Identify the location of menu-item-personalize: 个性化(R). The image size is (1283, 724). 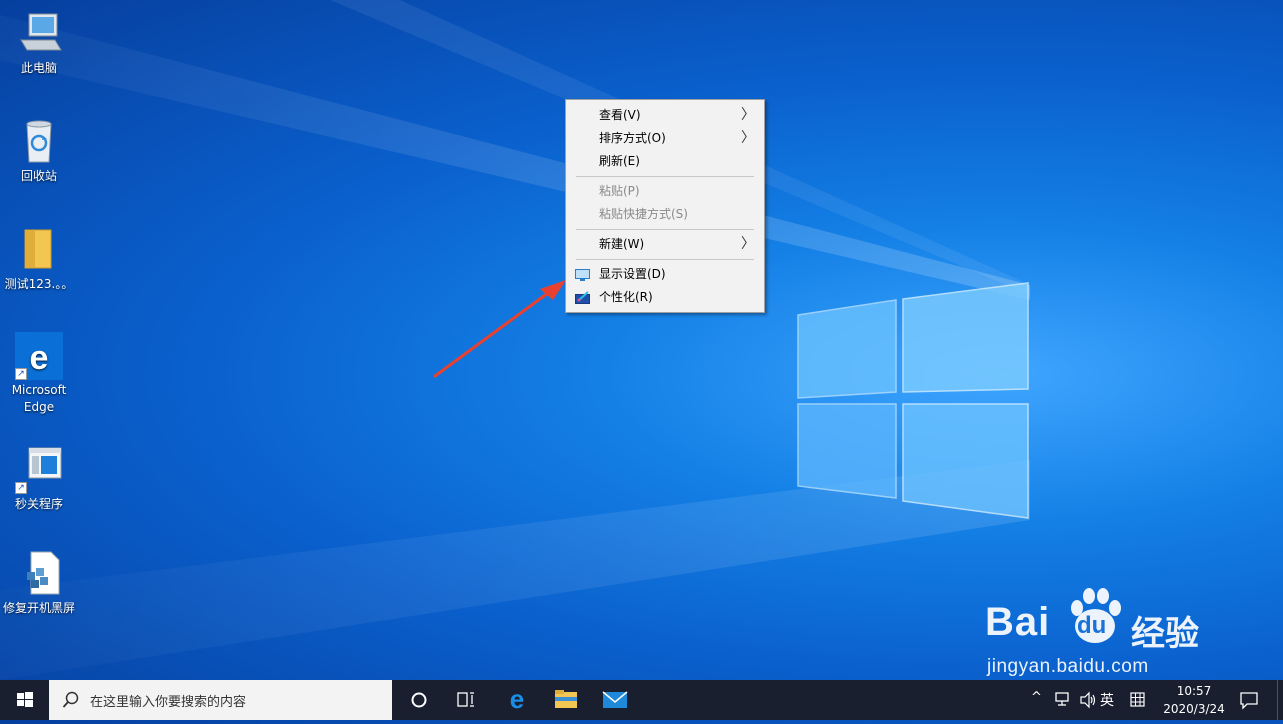
(665, 297).